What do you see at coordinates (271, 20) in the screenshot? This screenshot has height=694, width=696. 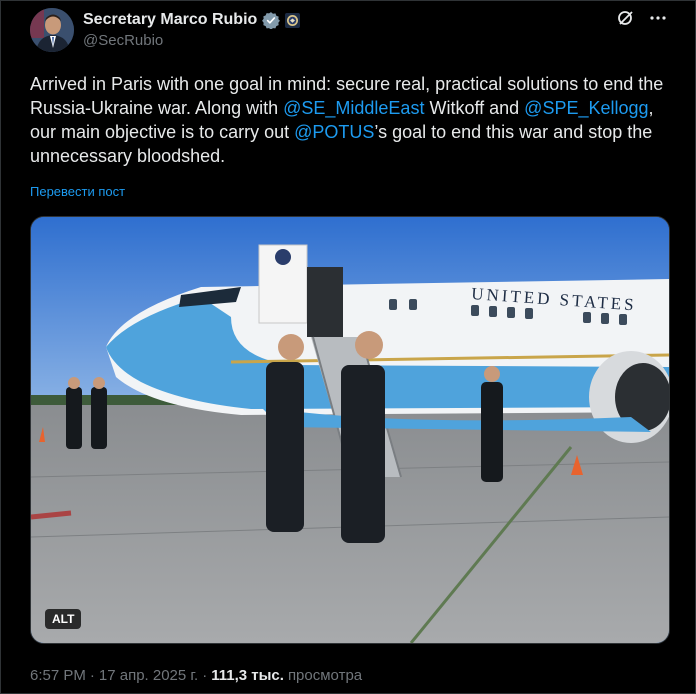 I see `verified-badge-icon` at bounding box center [271, 20].